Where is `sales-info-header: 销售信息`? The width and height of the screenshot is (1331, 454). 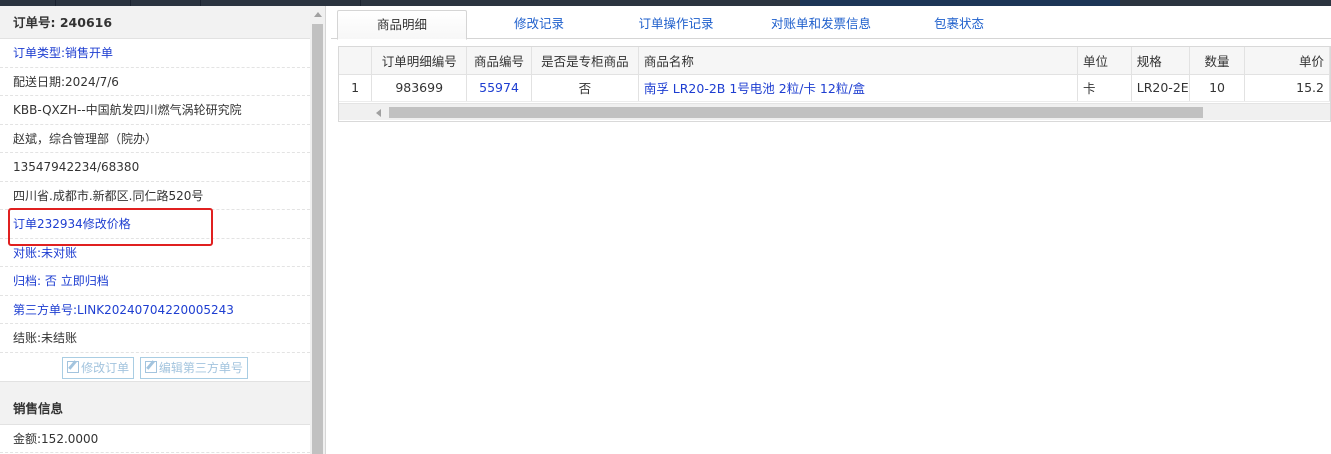 sales-info-header: 销售信息 is located at coordinates (155, 408).